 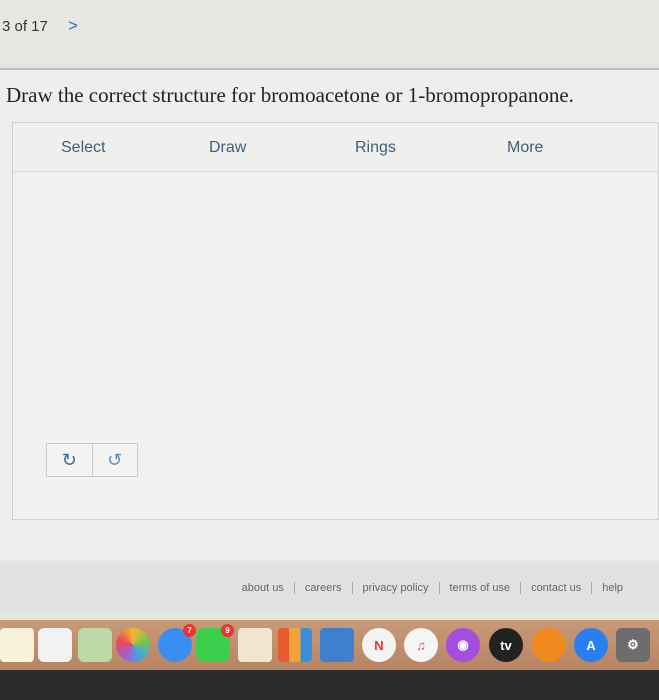 What do you see at coordinates (295, 645) in the screenshot?
I see `numbers-icon` at bounding box center [295, 645].